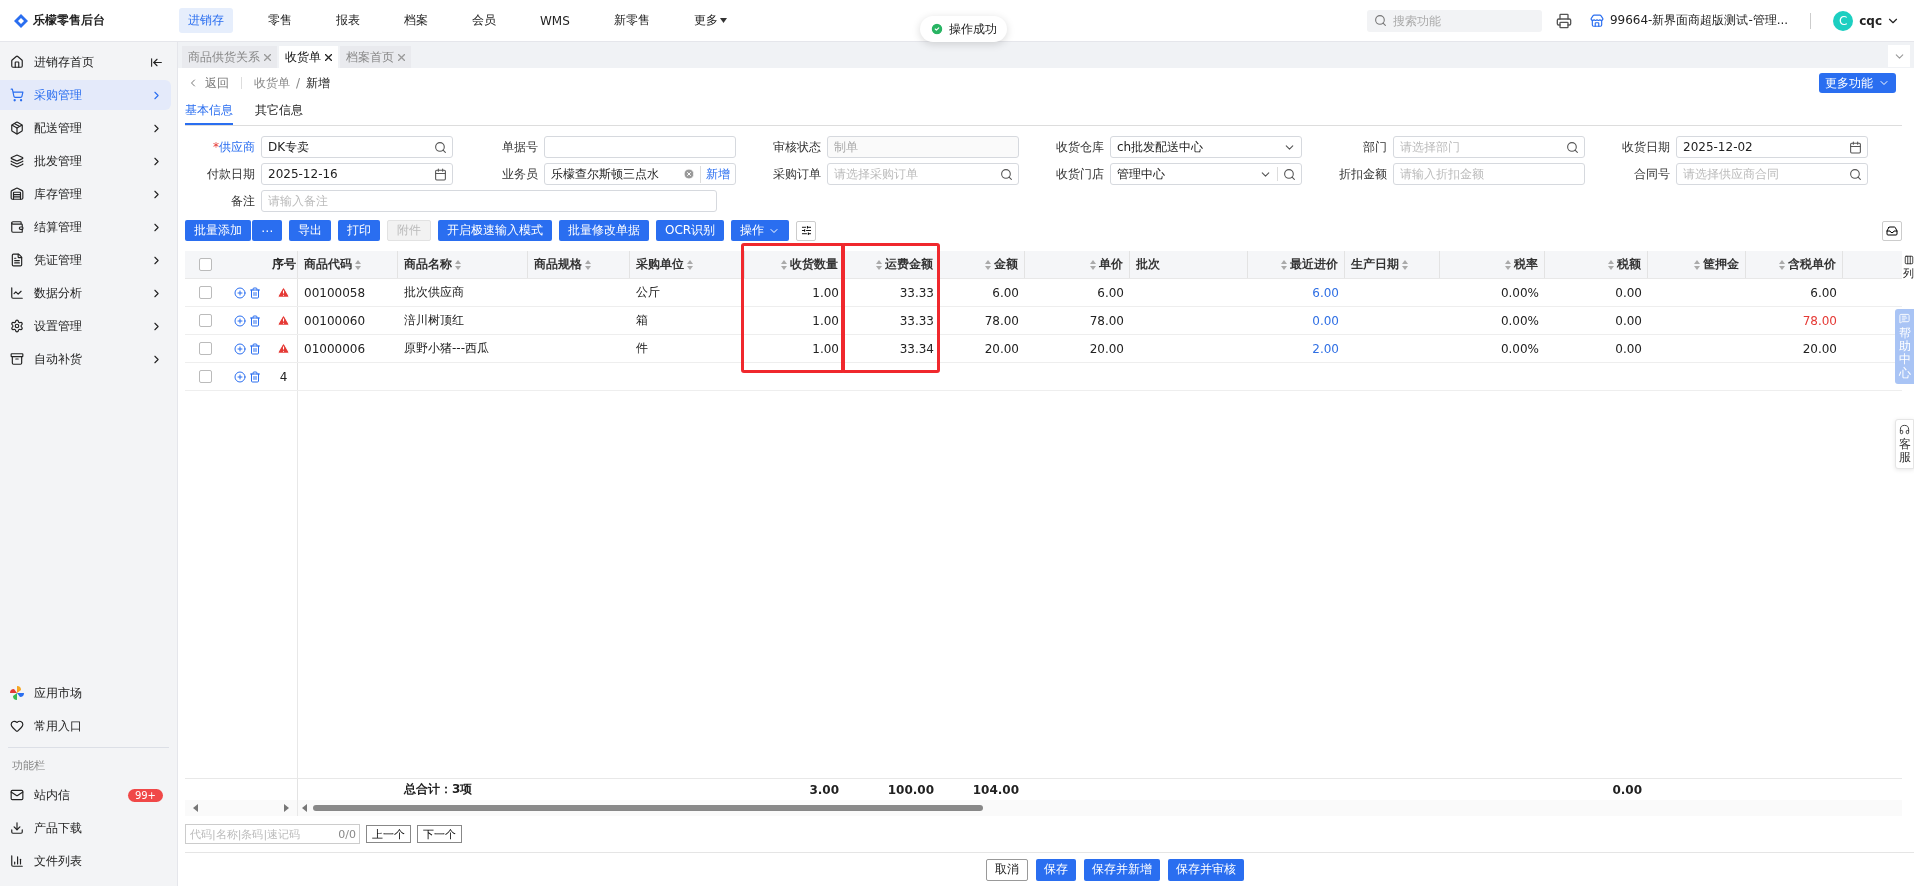 This screenshot has height=886, width=1914. I want to click on sidebar-item: 数据分析, so click(85, 293).